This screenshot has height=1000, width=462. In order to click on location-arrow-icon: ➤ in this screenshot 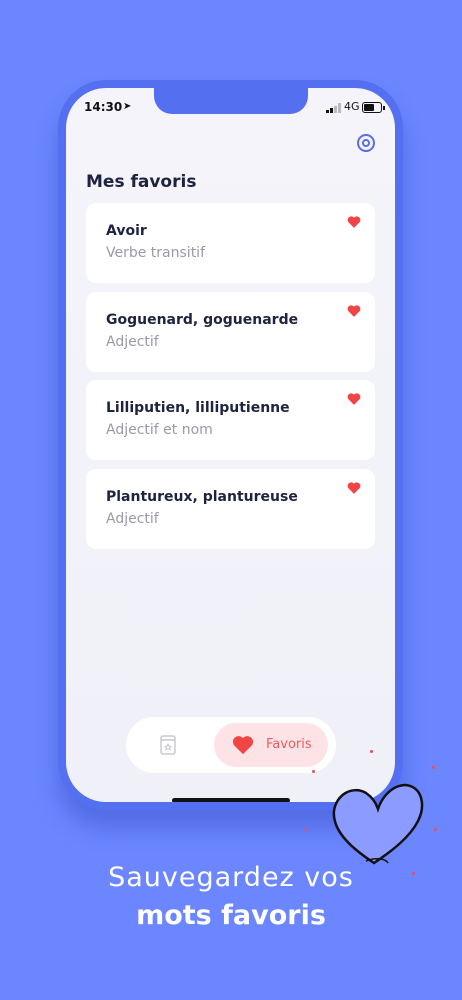, I will do `click(127, 106)`.